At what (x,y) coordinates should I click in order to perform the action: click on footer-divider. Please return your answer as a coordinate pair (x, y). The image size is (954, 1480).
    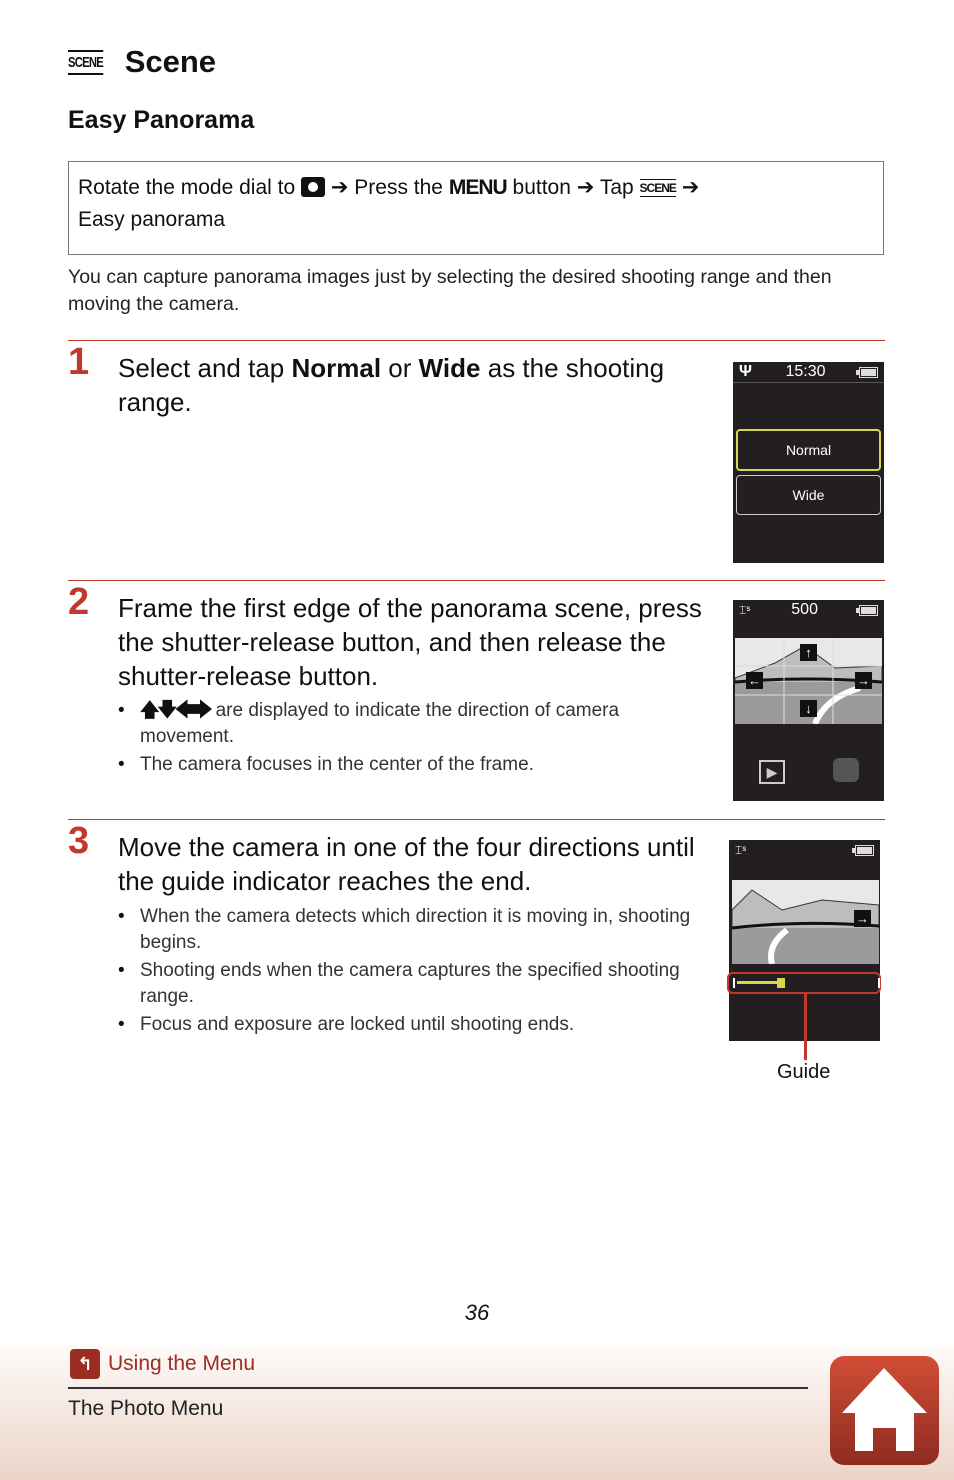
    Looking at the image, I should click on (438, 1388).